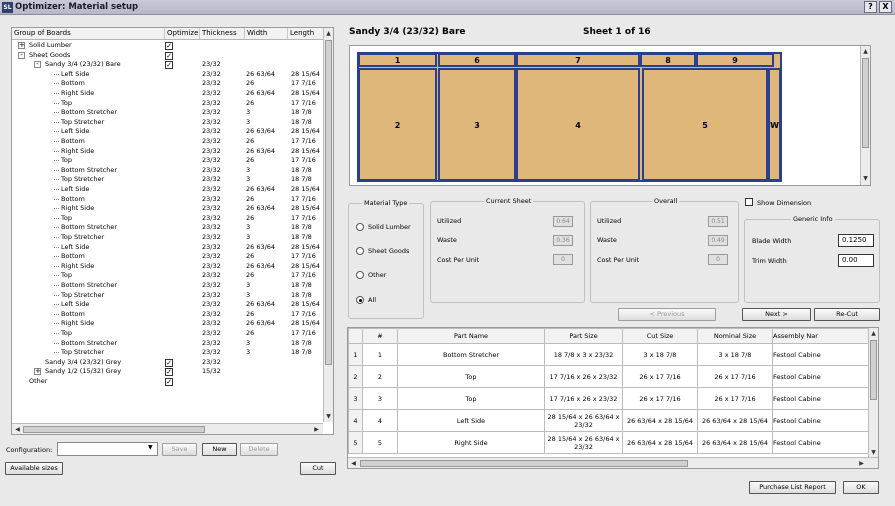  Describe the element at coordinates (372, 300) in the screenshot. I see `radio-all-label: All` at that location.